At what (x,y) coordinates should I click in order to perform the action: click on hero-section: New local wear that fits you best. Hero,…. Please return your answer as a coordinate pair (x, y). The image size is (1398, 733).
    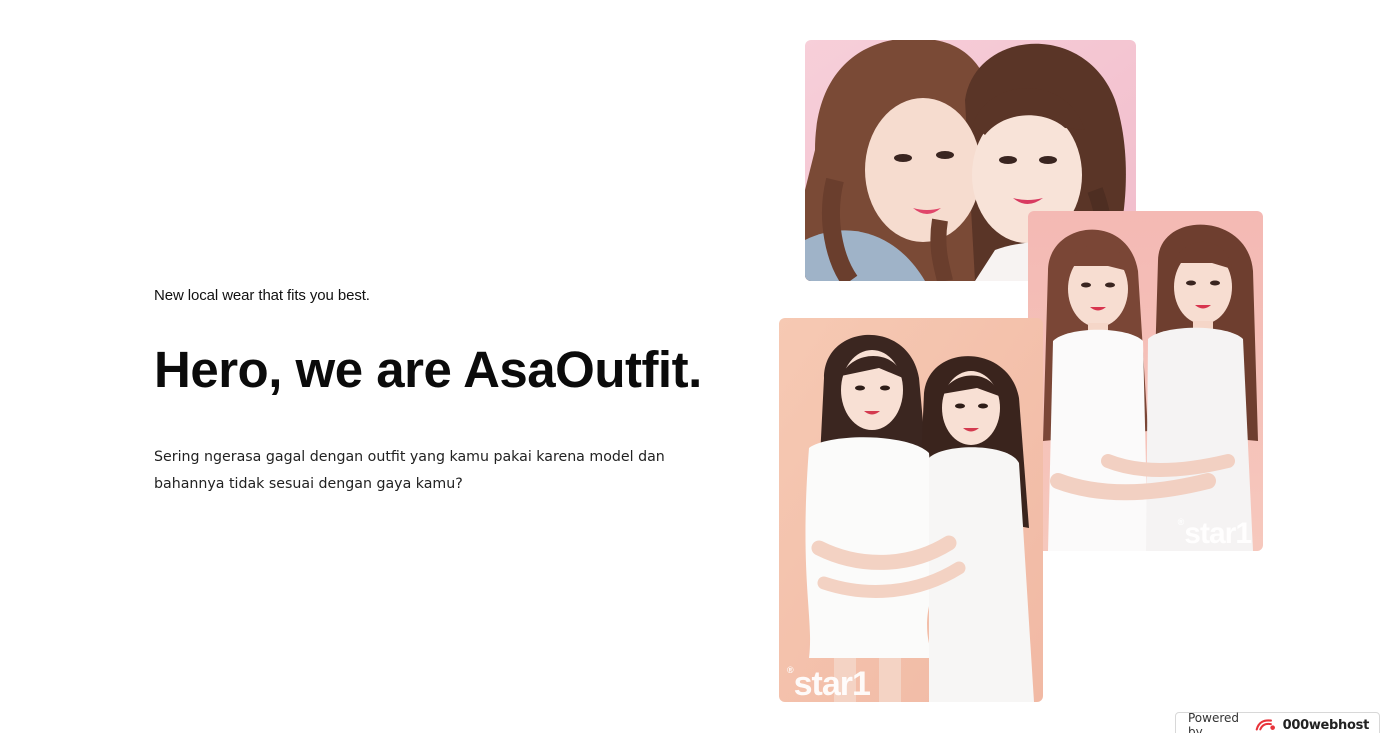
    Looking at the image, I should click on (444, 392).